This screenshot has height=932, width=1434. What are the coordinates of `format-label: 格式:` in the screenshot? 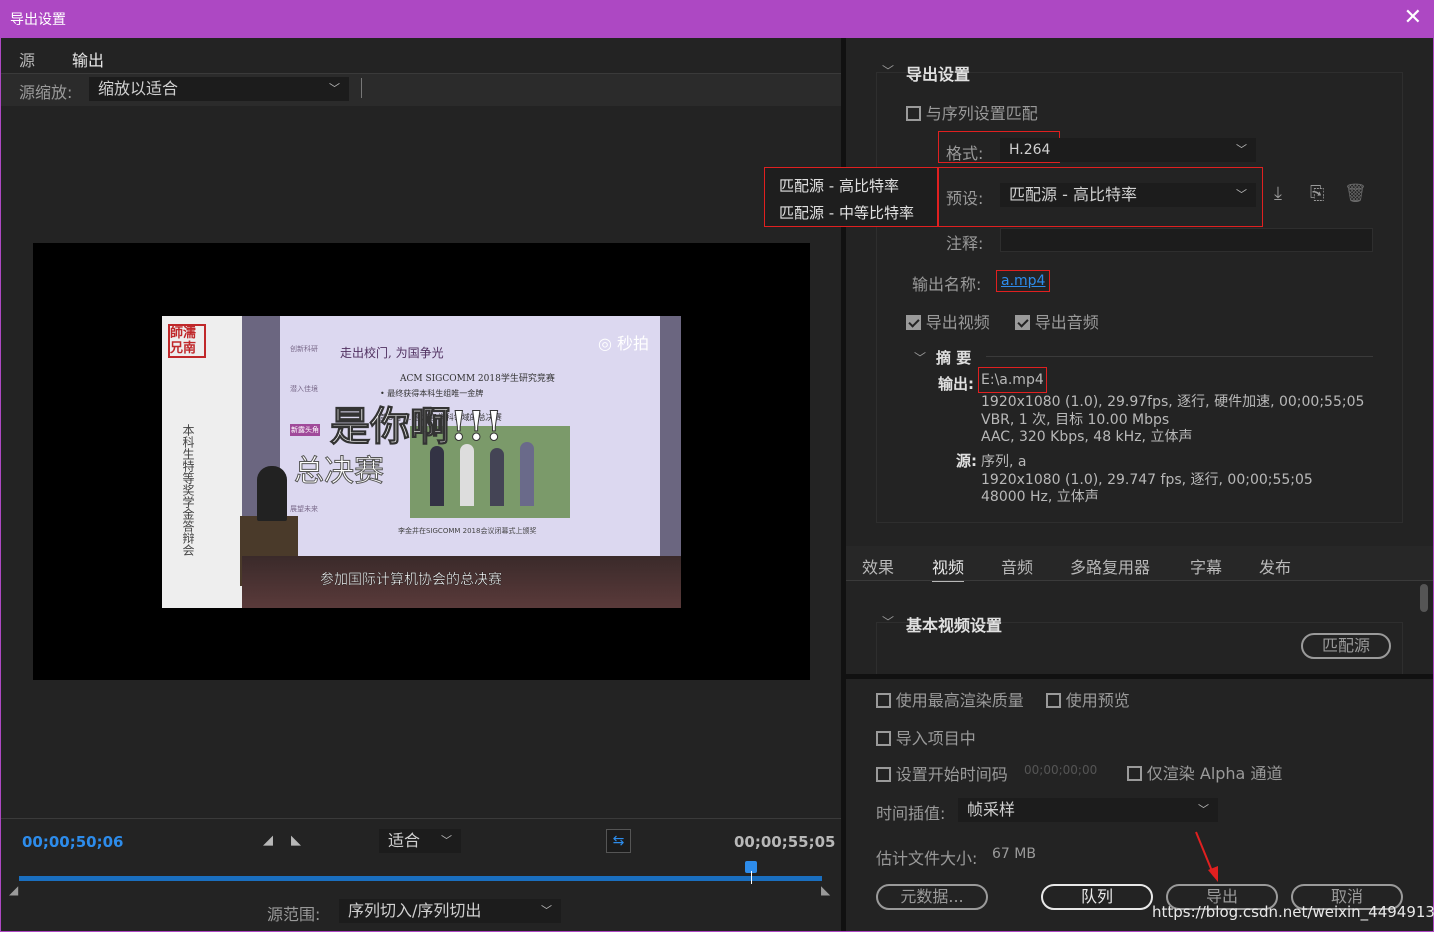 It's located at (965, 153).